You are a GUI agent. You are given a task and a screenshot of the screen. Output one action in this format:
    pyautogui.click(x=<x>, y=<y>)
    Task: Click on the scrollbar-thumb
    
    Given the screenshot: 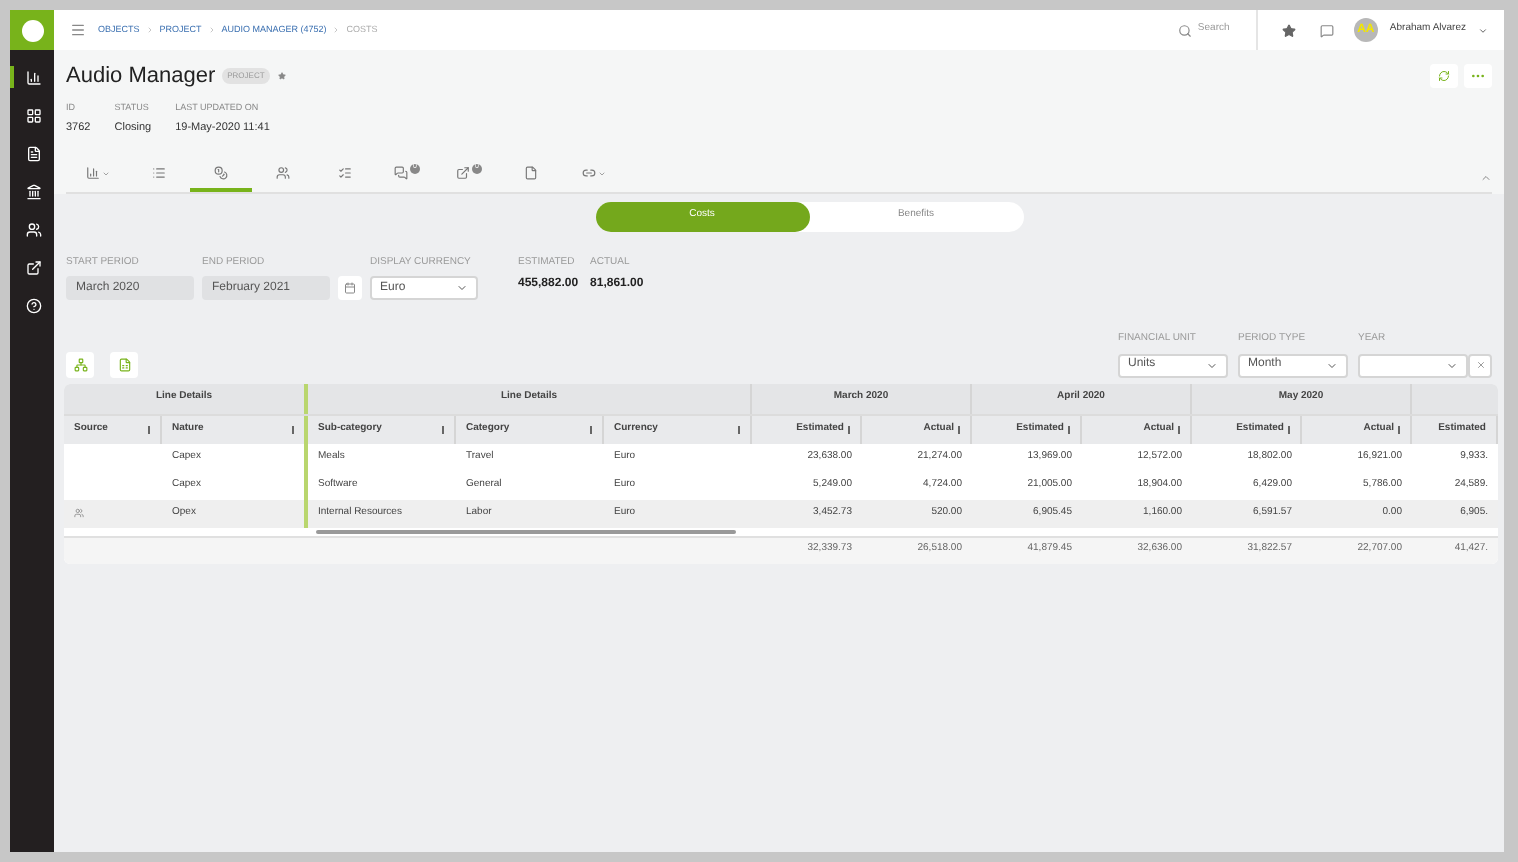 What is the action you would take?
    pyautogui.click(x=526, y=531)
    